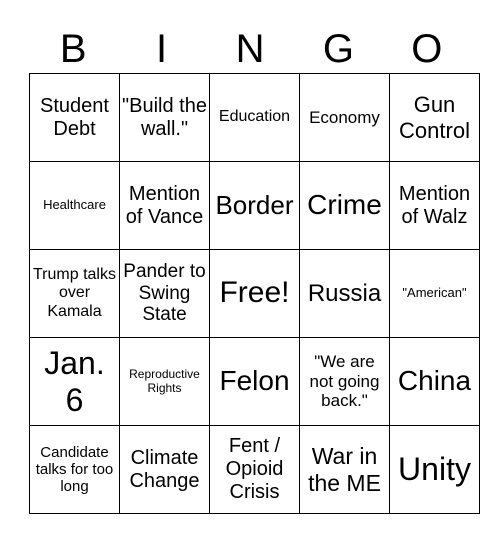 The image size is (500, 544). I want to click on bingo-cell: Pander to Swing State, so click(164, 293).